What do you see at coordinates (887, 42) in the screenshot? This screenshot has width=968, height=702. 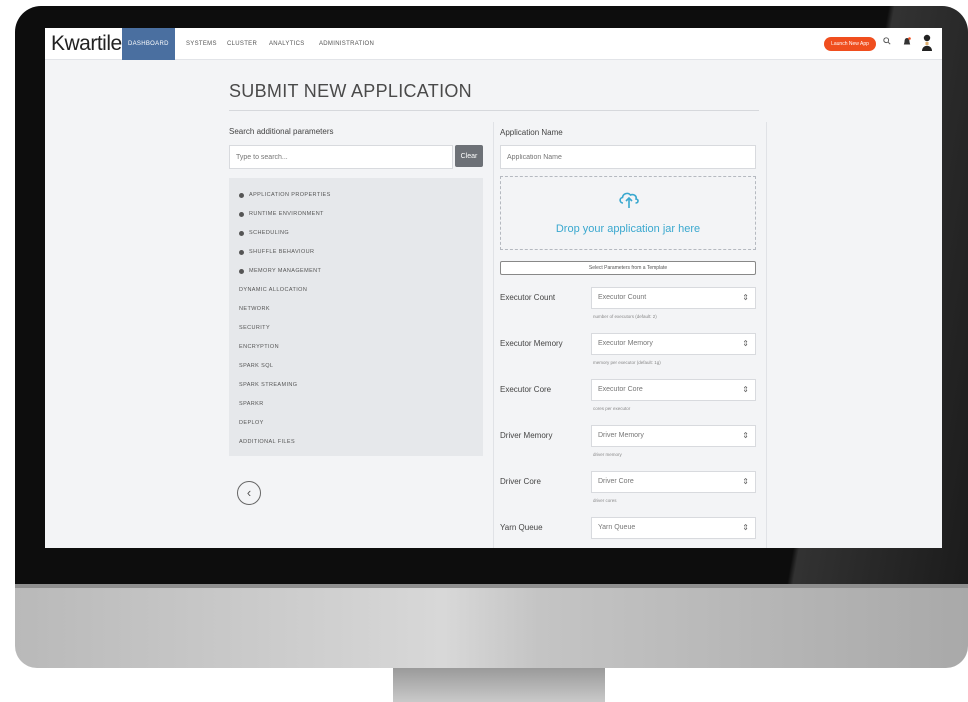 I see `search-icon` at bounding box center [887, 42].